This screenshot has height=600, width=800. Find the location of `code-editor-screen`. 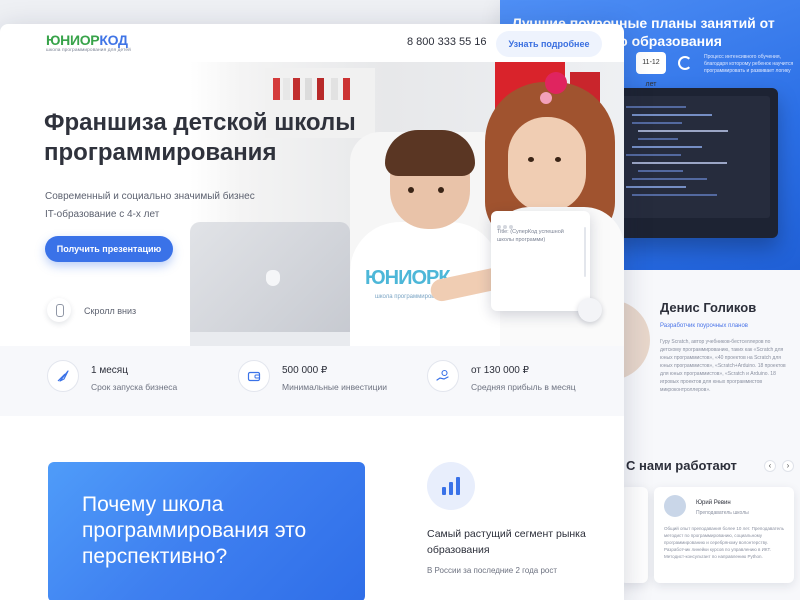

code-editor-screen is located at coordinates (693, 157).